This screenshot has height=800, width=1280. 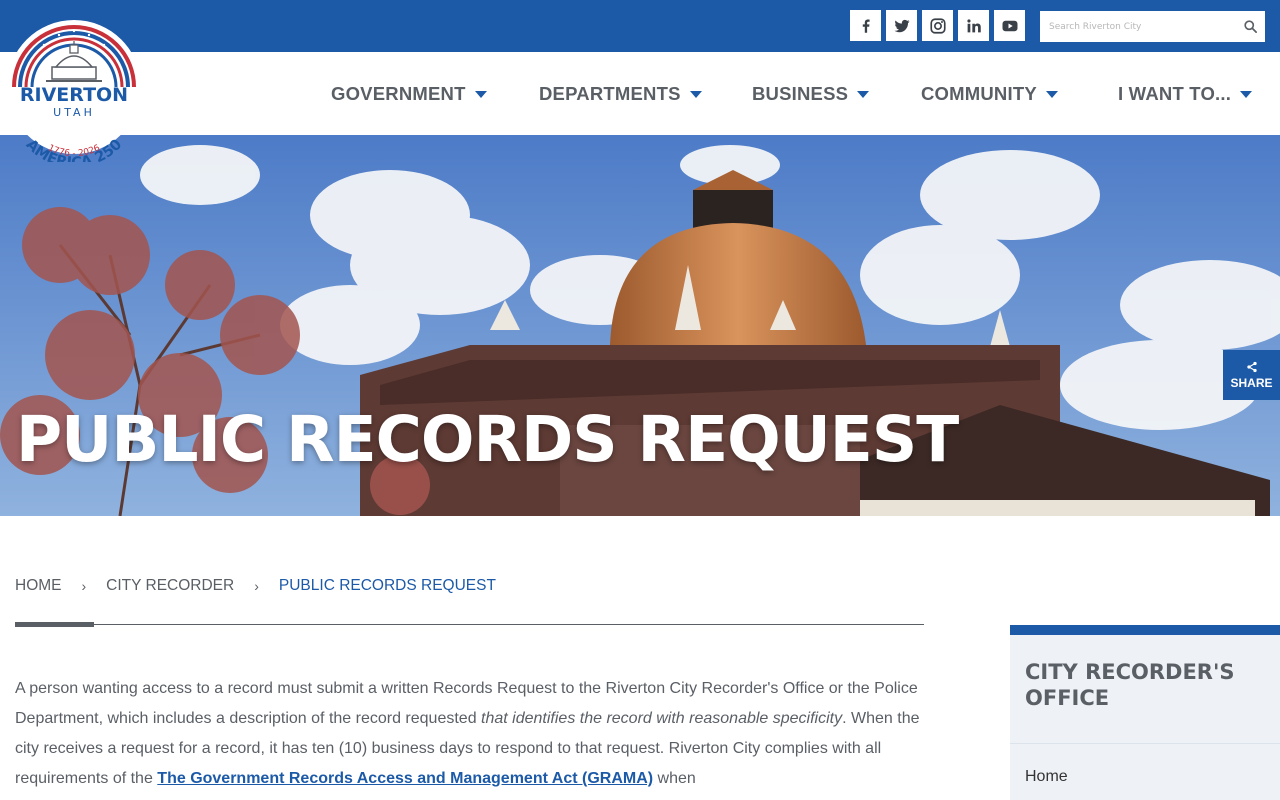 I want to click on logo-city-text: RIVERTON, so click(x=74, y=95).